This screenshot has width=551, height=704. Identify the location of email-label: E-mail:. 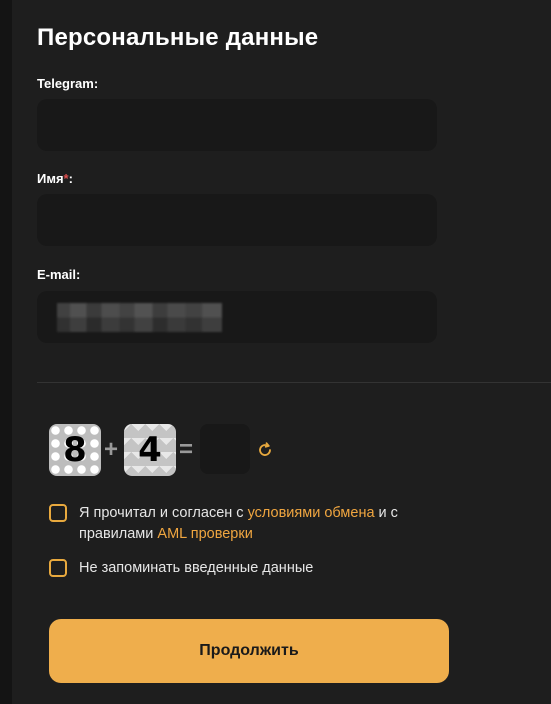
(59, 274).